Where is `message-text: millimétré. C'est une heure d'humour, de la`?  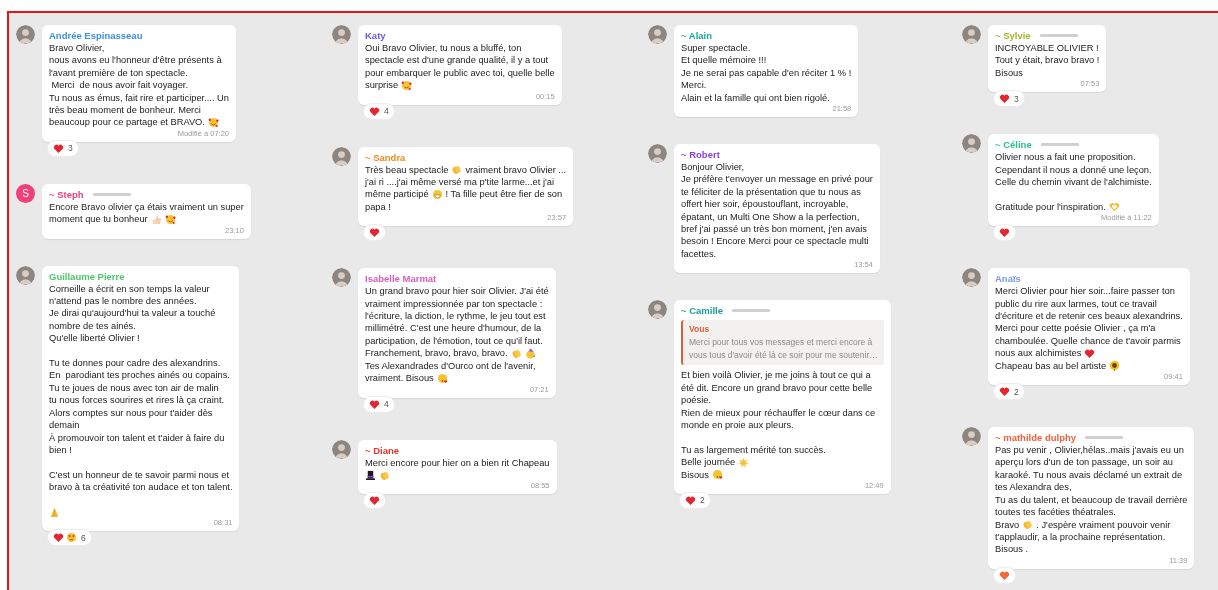 message-text: millimétré. C'est une heure d'humour, de la is located at coordinates (453, 328).